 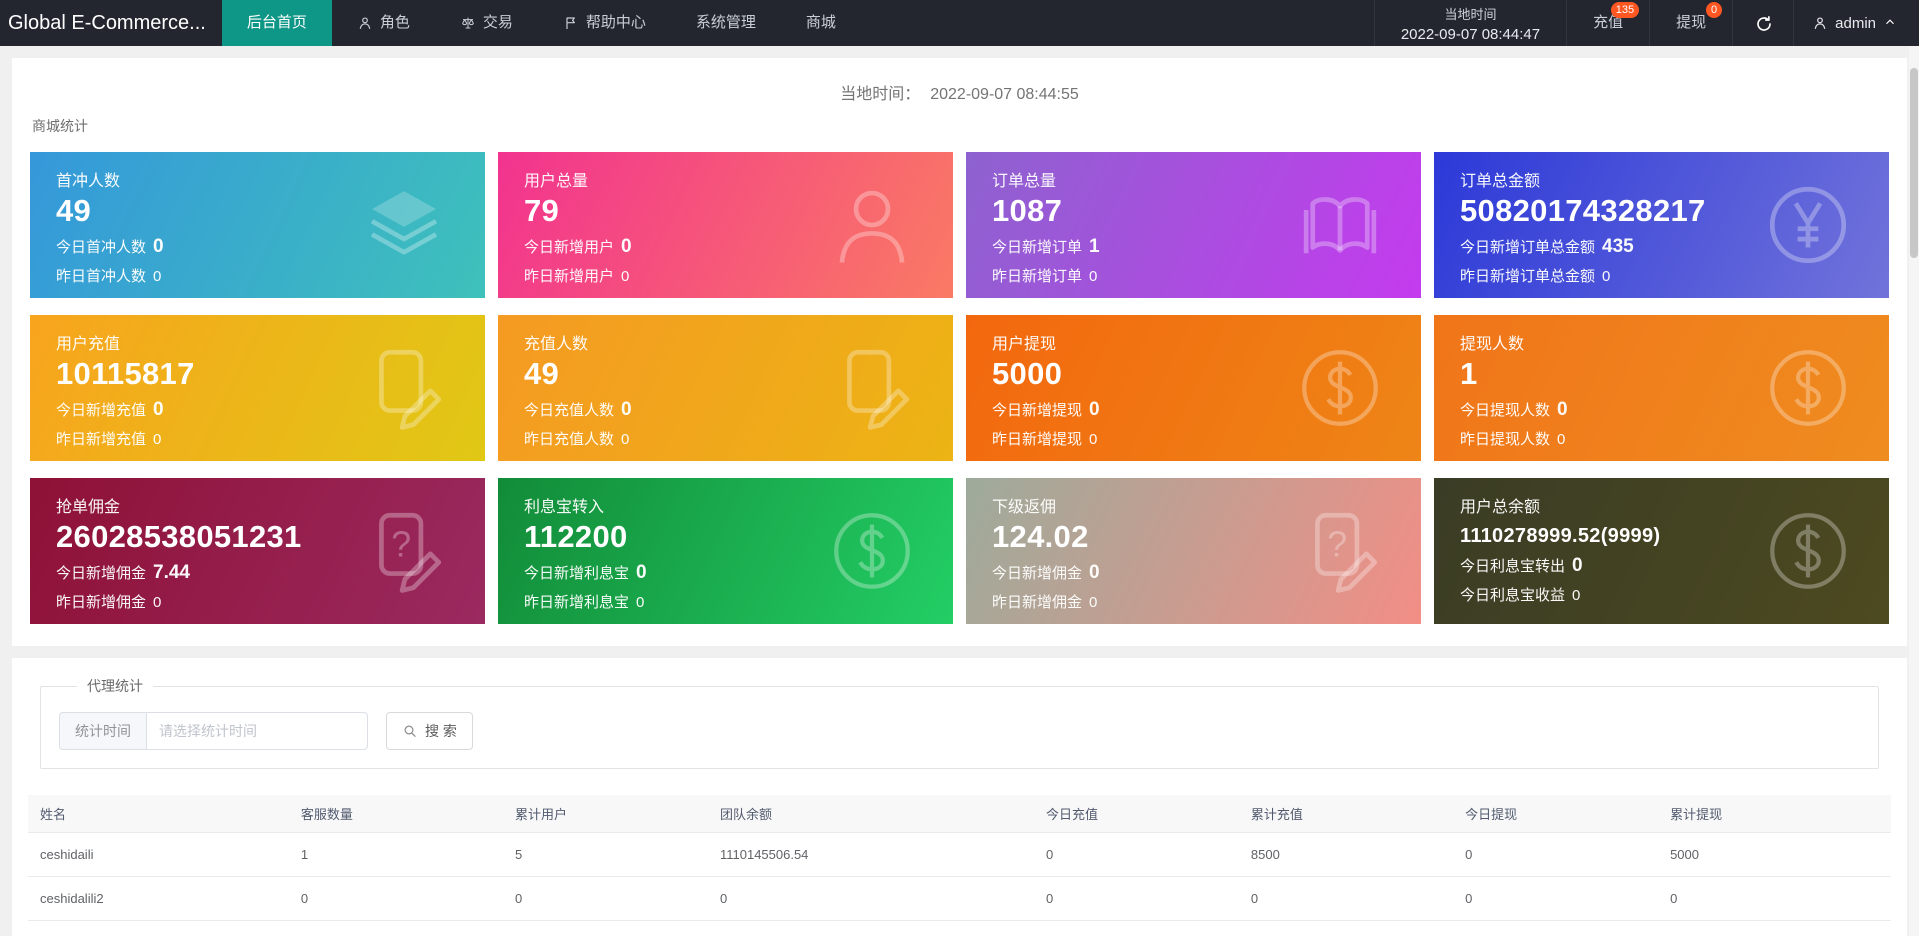 What do you see at coordinates (158, 928) in the screenshot?
I see `cell-name: a00001` at bounding box center [158, 928].